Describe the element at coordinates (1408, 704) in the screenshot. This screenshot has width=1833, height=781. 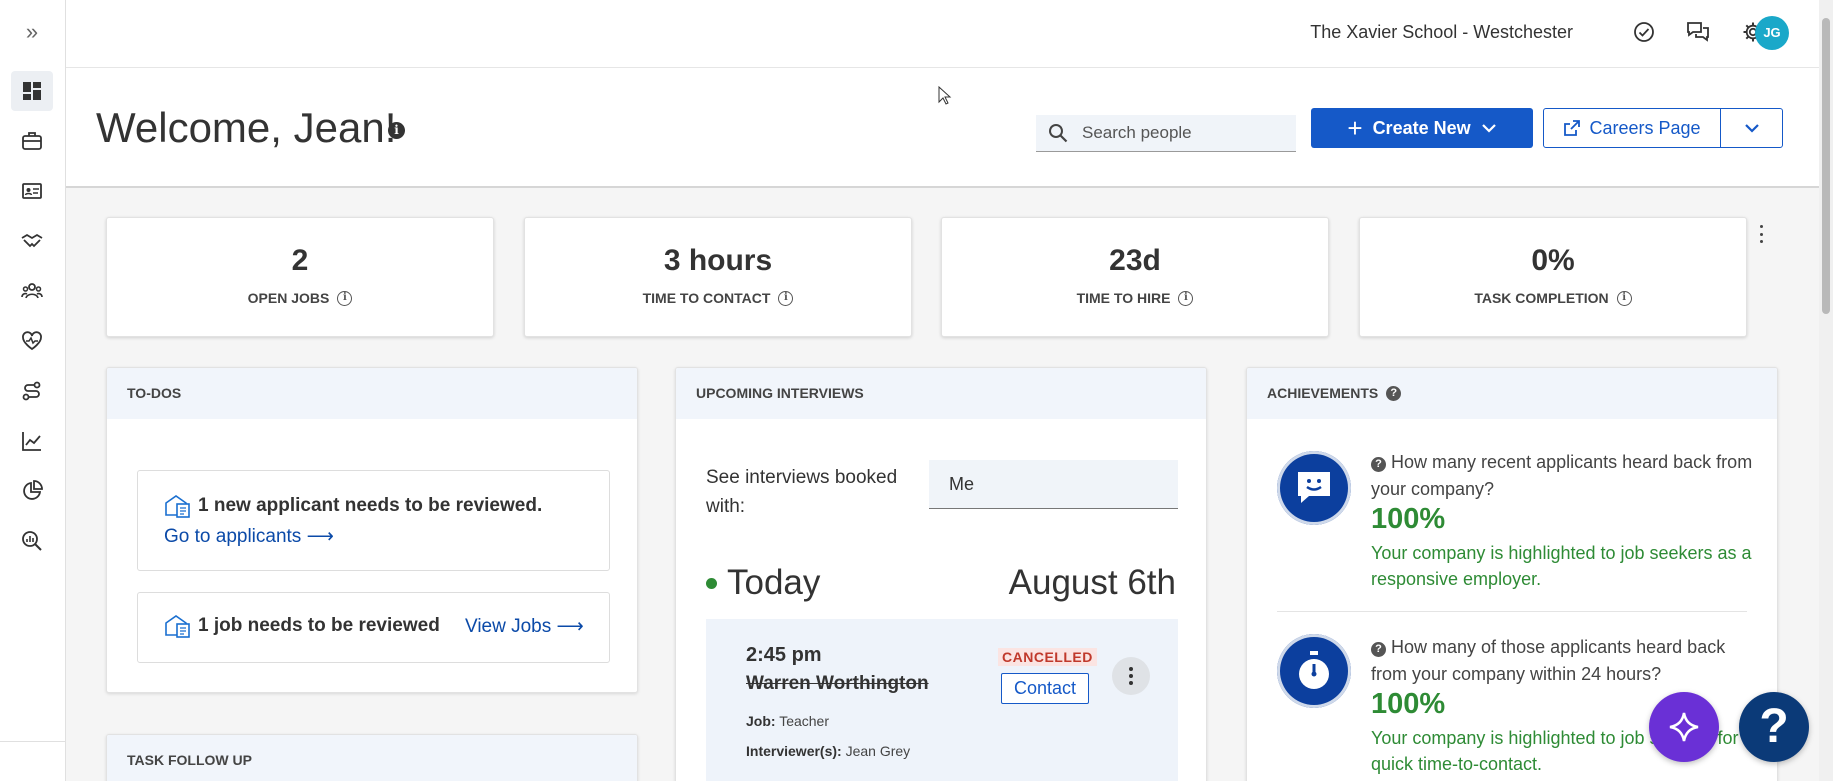
I see `achievement-percent: 100%` at that location.